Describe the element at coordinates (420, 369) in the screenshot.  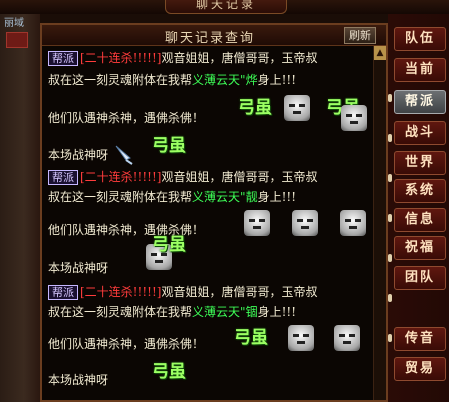
I see `channel-button-trade: 贸易` at that location.